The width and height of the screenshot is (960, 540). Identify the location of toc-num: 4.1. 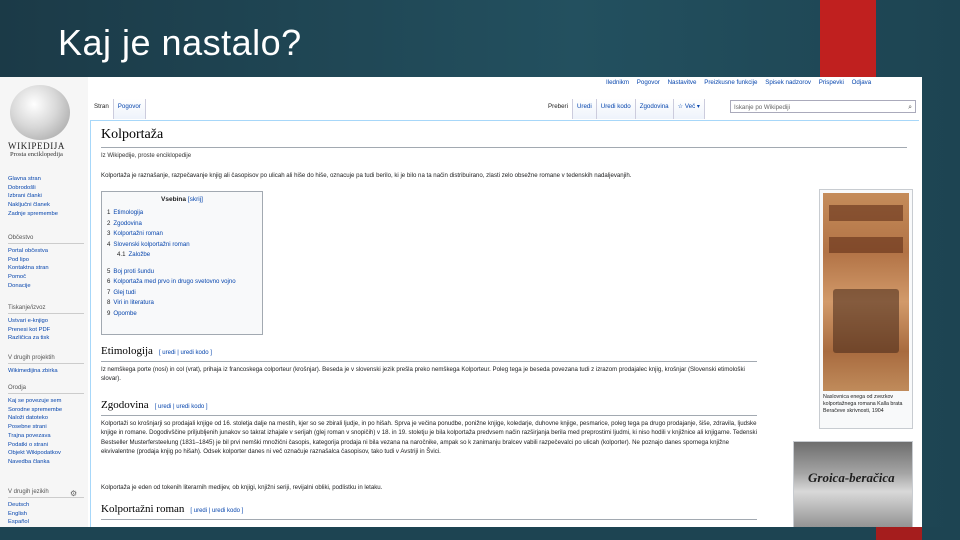
(121, 254).